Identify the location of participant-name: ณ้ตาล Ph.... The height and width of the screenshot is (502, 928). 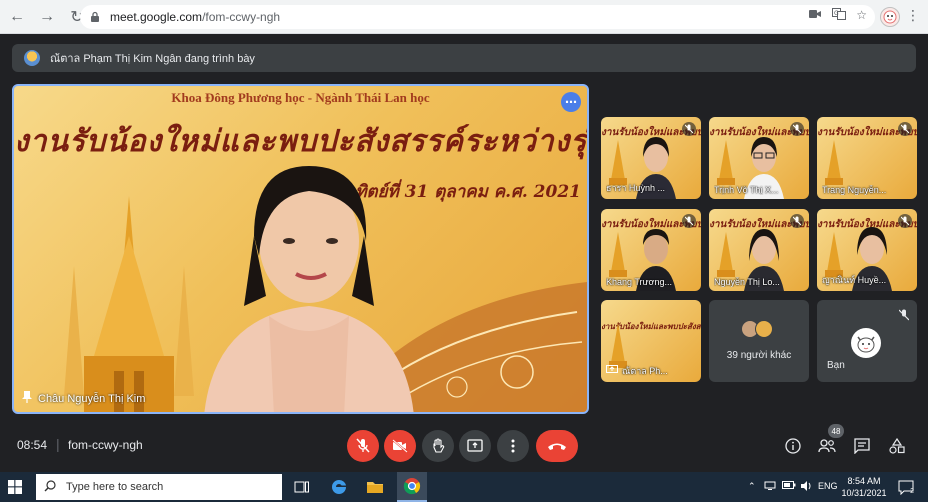
(645, 371).